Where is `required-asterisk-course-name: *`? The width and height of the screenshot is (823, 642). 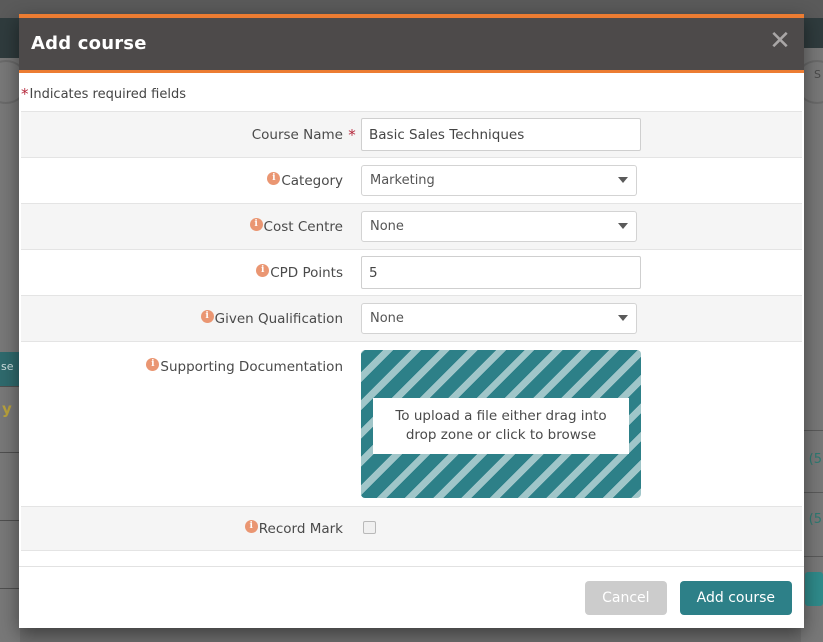 required-asterisk-course-name: * is located at coordinates (352, 134).